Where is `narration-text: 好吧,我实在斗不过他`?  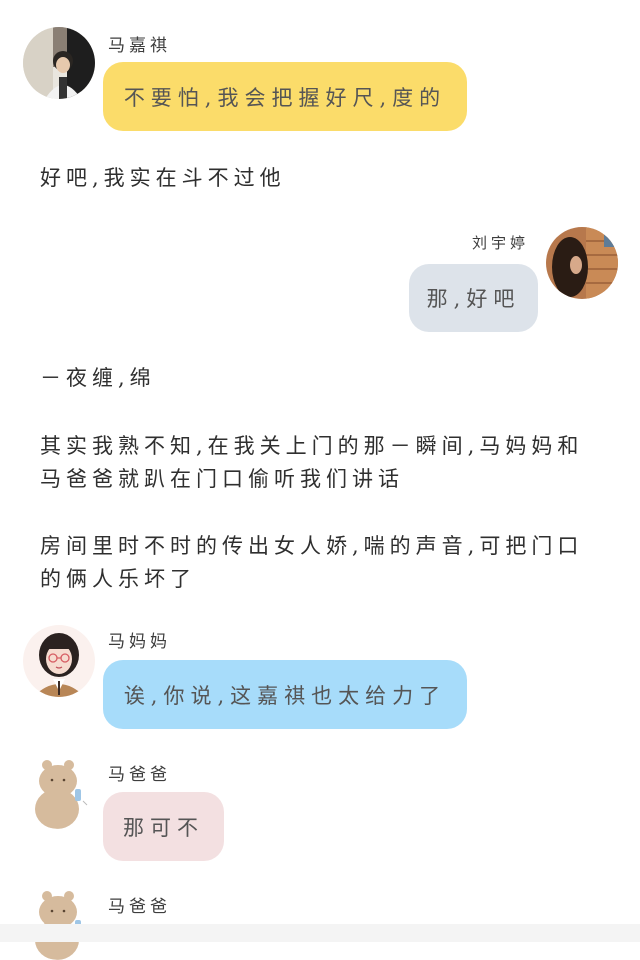
narration-text: 好吧,我实在斗不过他 is located at coordinates (163, 178).